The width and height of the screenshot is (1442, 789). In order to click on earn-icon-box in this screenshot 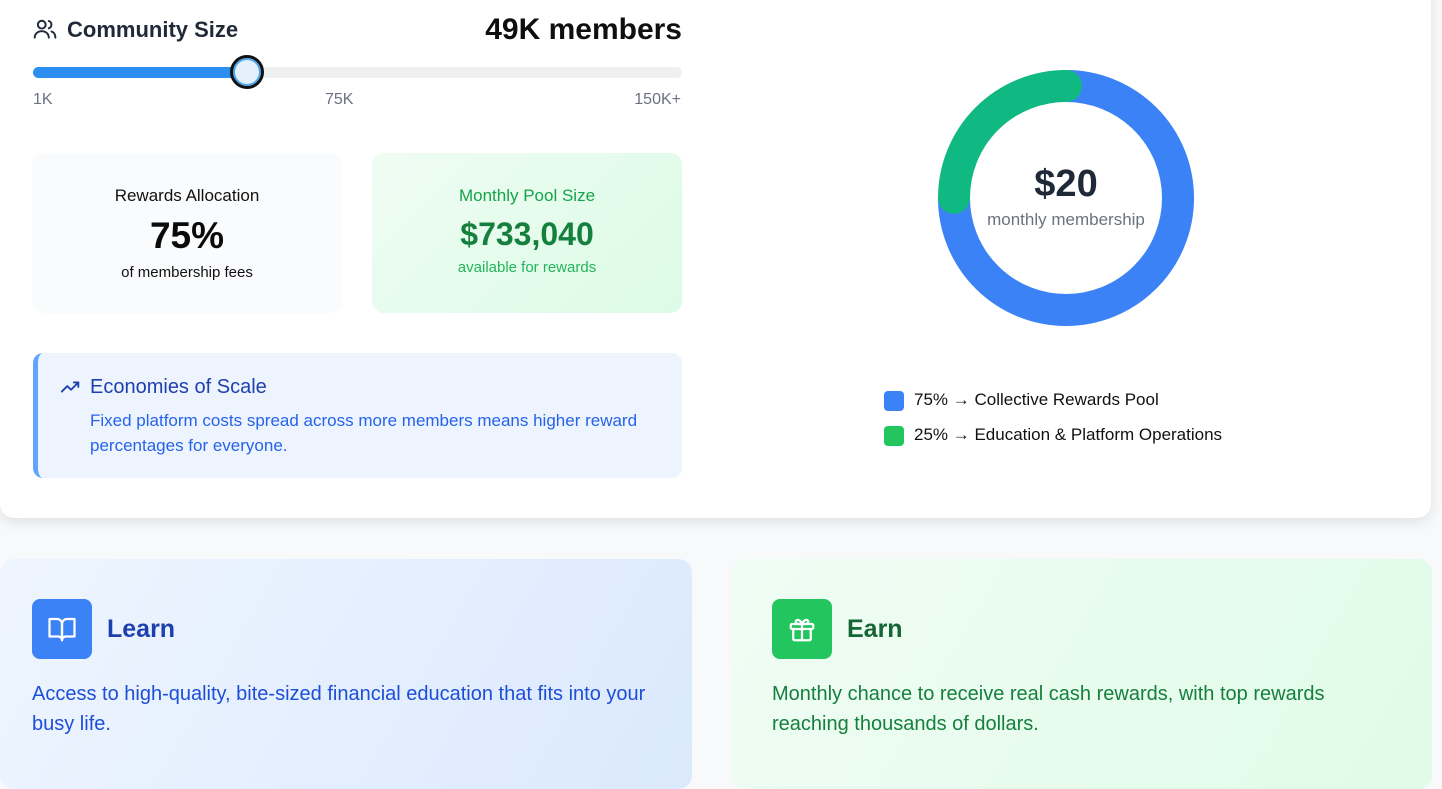, I will do `click(802, 629)`.